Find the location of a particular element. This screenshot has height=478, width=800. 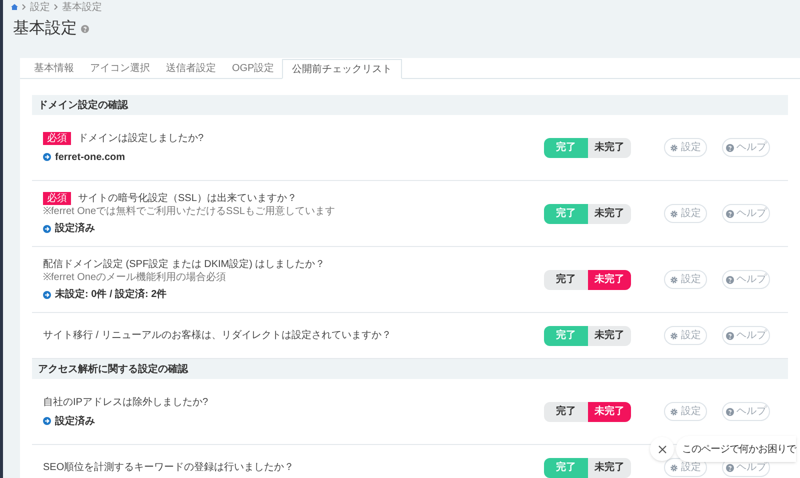

note-text: ※ferret Oneでは無料でご利用いただけるSSLもご用意しています is located at coordinates (189, 212).